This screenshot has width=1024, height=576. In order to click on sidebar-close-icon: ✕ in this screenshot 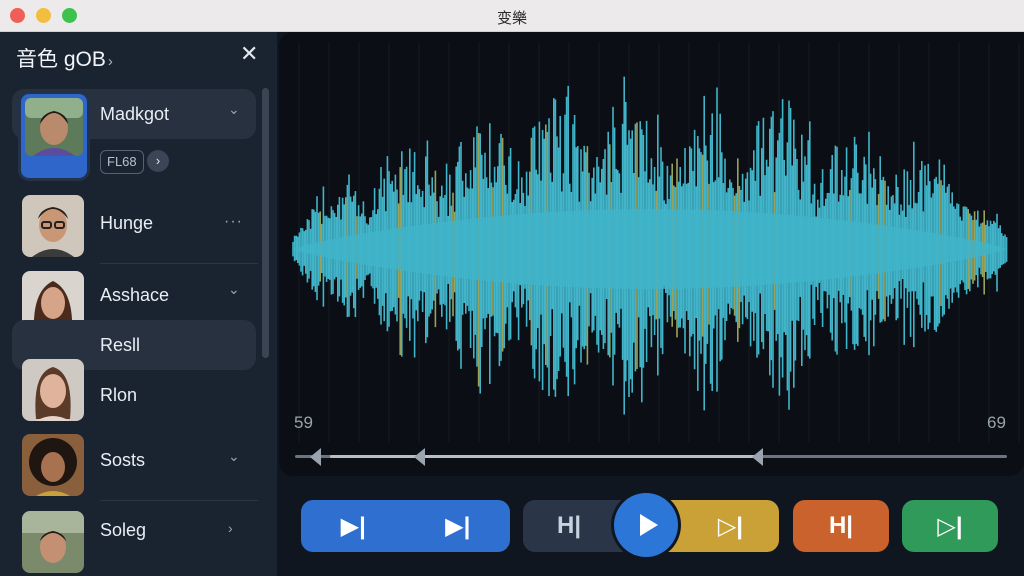, I will do `click(249, 54)`.